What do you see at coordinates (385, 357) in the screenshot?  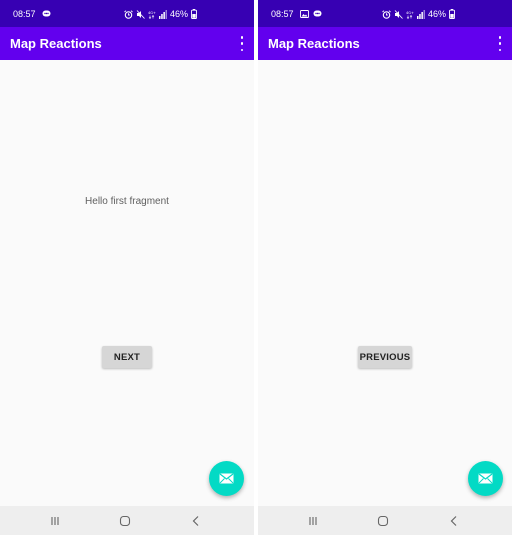 I see `previous-button: PREVIOUS` at bounding box center [385, 357].